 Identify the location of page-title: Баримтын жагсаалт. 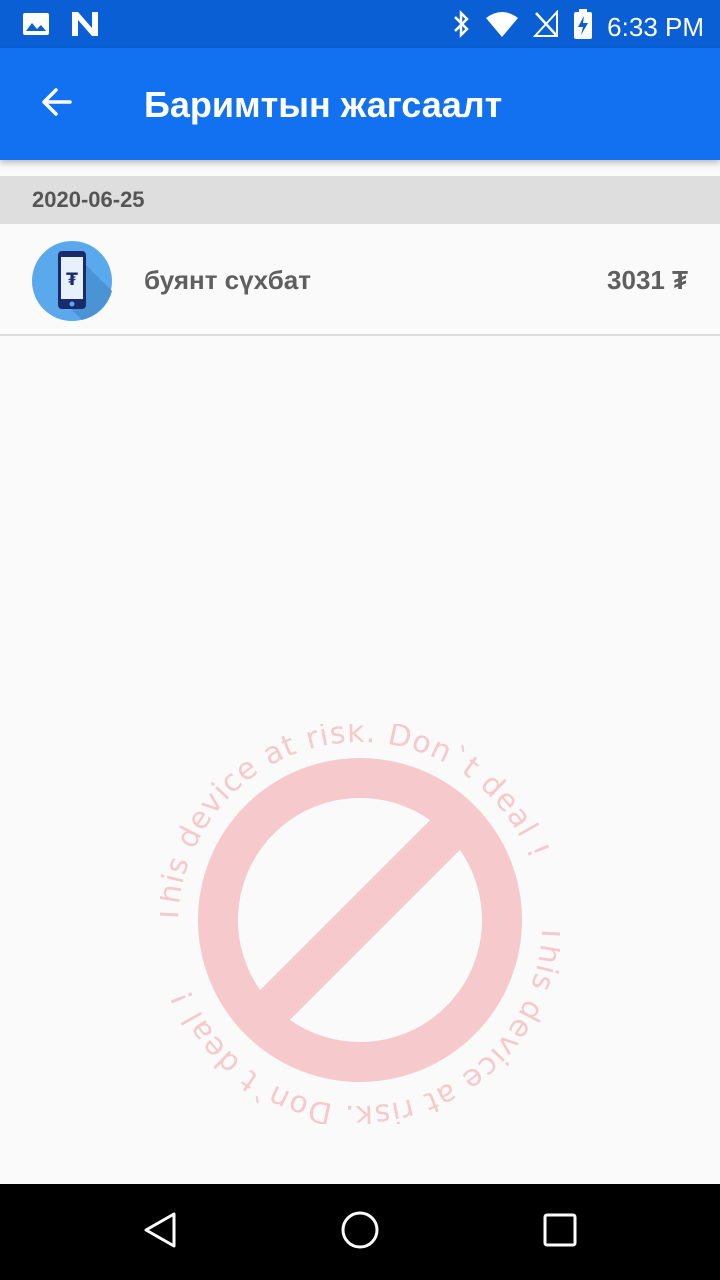
(323, 104).